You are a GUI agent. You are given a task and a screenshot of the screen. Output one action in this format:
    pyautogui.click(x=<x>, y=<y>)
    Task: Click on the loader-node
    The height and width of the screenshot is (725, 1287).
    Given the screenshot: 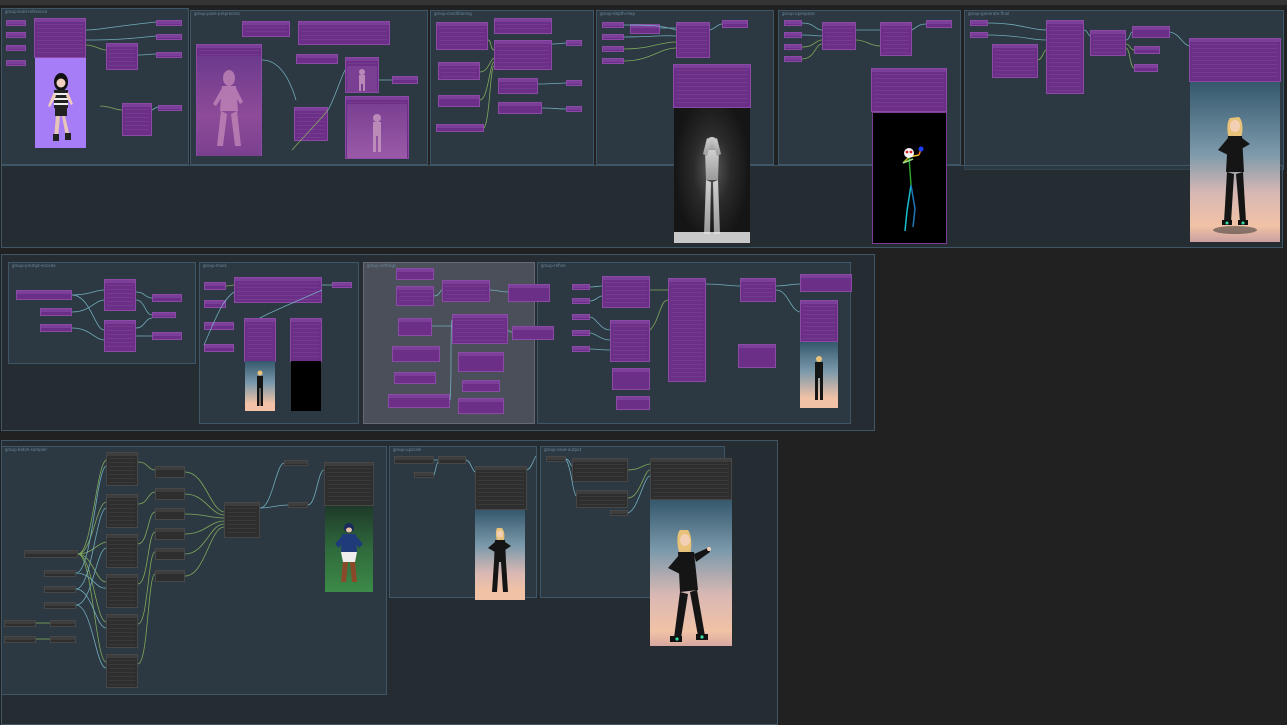 What is the action you would take?
    pyautogui.click(x=51, y=554)
    